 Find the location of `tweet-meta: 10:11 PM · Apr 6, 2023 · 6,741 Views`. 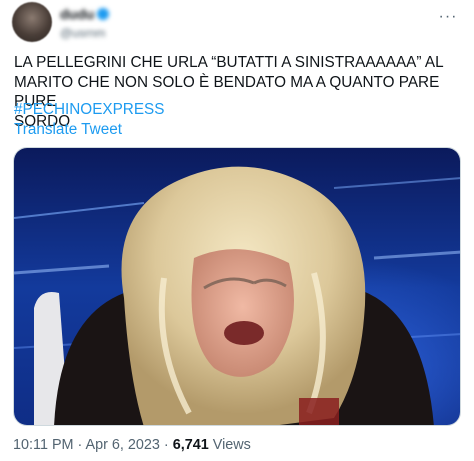

tweet-meta: 10:11 PM · Apr 6, 2023 · 6,741 Views is located at coordinates (132, 445).